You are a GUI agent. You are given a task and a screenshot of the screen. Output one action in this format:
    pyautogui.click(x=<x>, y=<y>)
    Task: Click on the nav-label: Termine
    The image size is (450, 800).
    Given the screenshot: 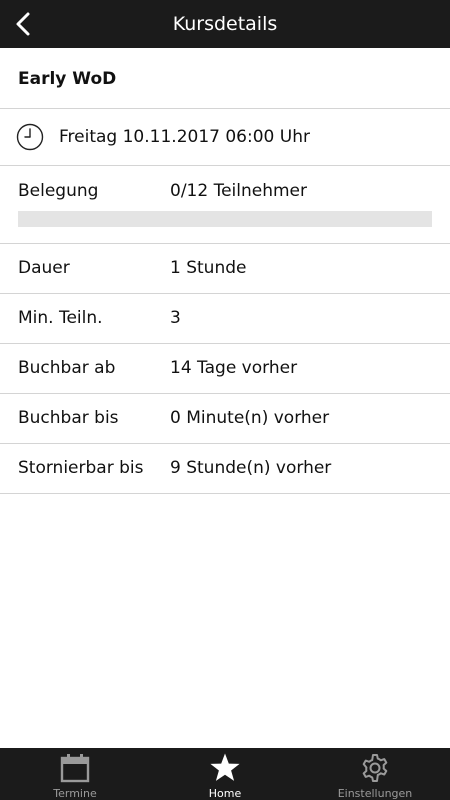 What is the action you would take?
    pyautogui.click(x=75, y=793)
    